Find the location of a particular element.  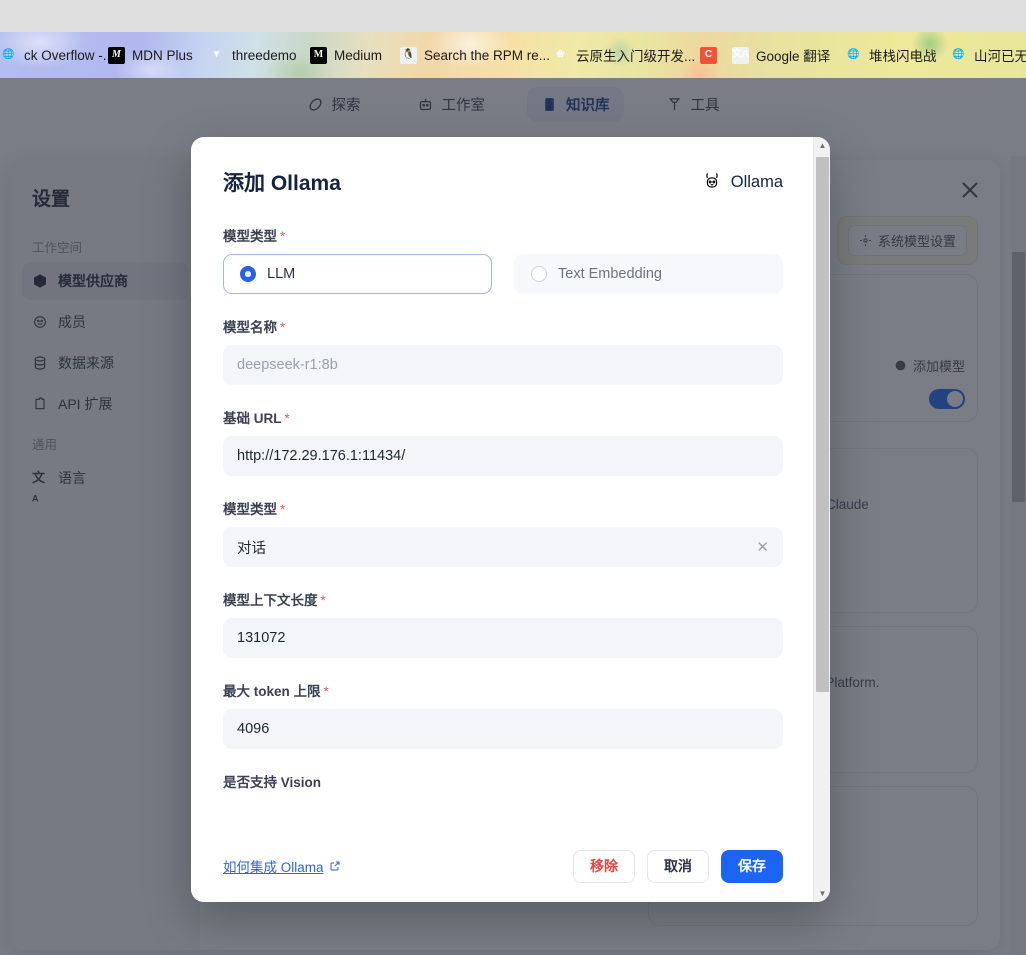

field-label-text: 模型名称 is located at coordinates (250, 327).